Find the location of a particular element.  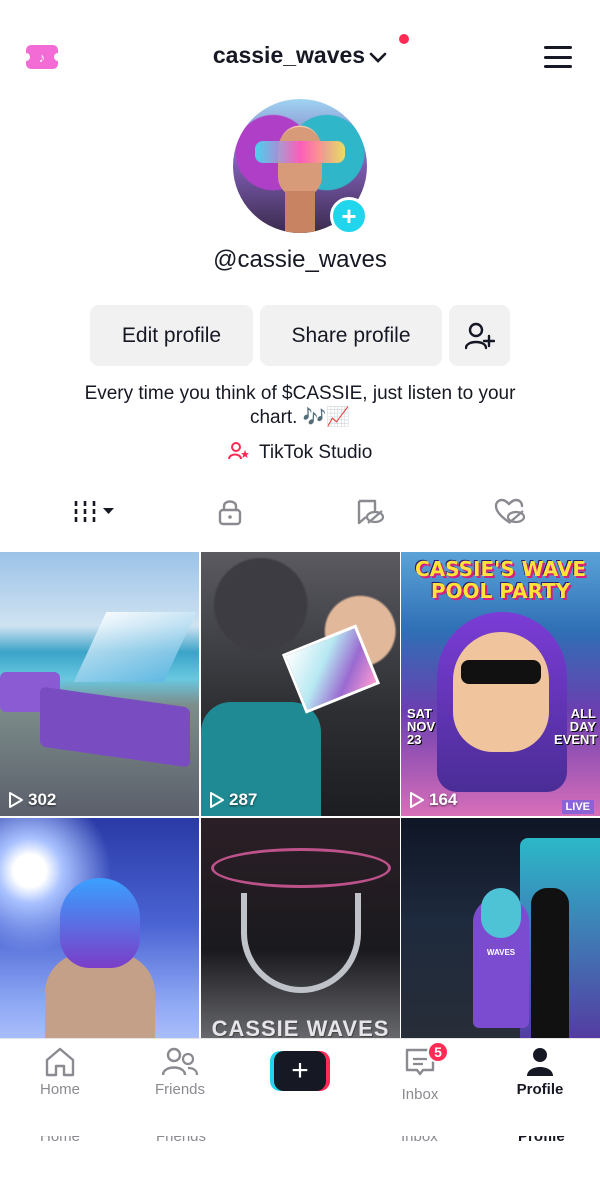

tiktok-studio-link: TikTok Studio is located at coordinates (300, 453).